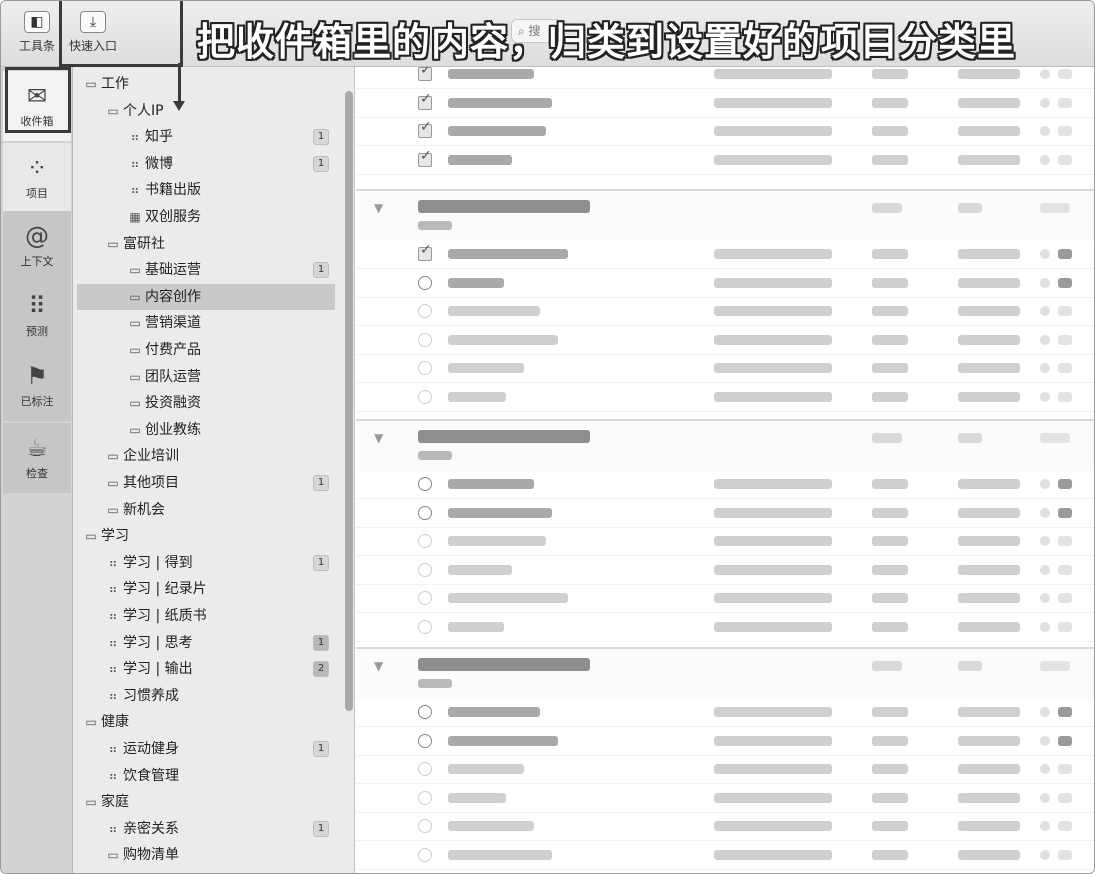 The image size is (1095, 874). Describe the element at coordinates (208, 456) in the screenshot. I see `sidebar-item: ▭ 企业培训` at that location.